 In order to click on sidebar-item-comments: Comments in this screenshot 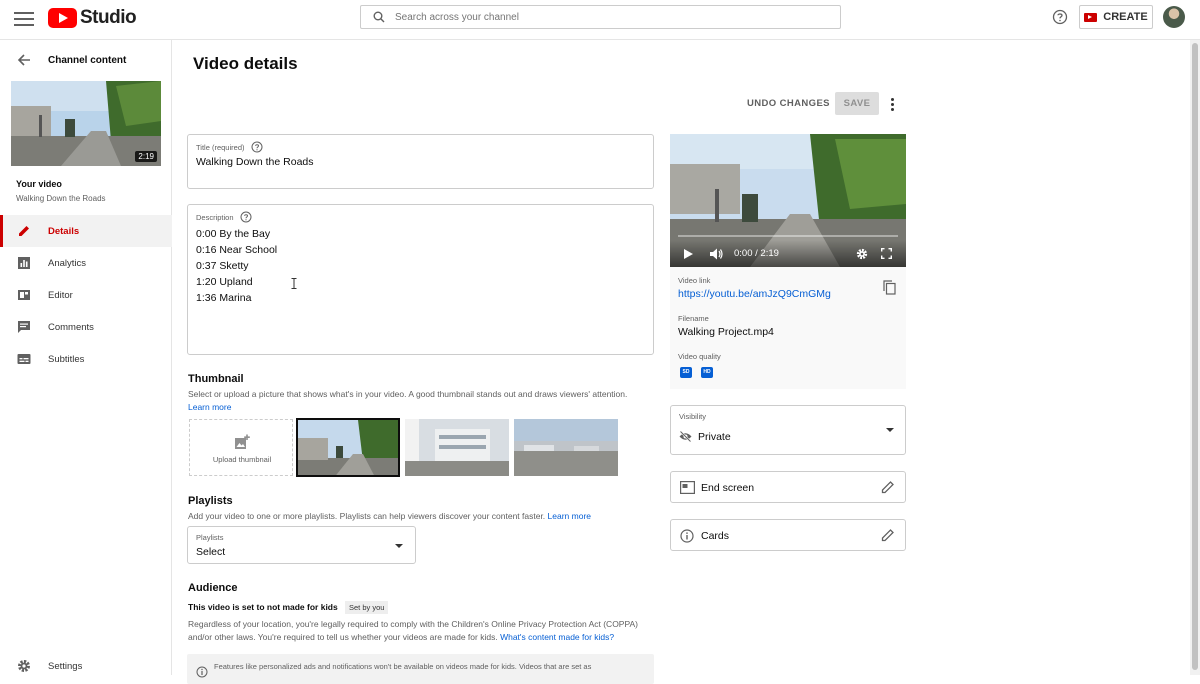, I will do `click(86, 327)`.